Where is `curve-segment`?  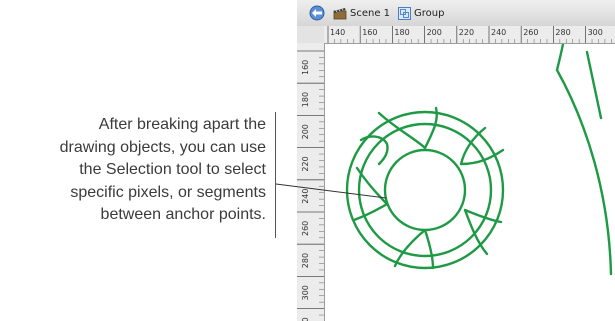 curve-segment is located at coordinates (584, 172).